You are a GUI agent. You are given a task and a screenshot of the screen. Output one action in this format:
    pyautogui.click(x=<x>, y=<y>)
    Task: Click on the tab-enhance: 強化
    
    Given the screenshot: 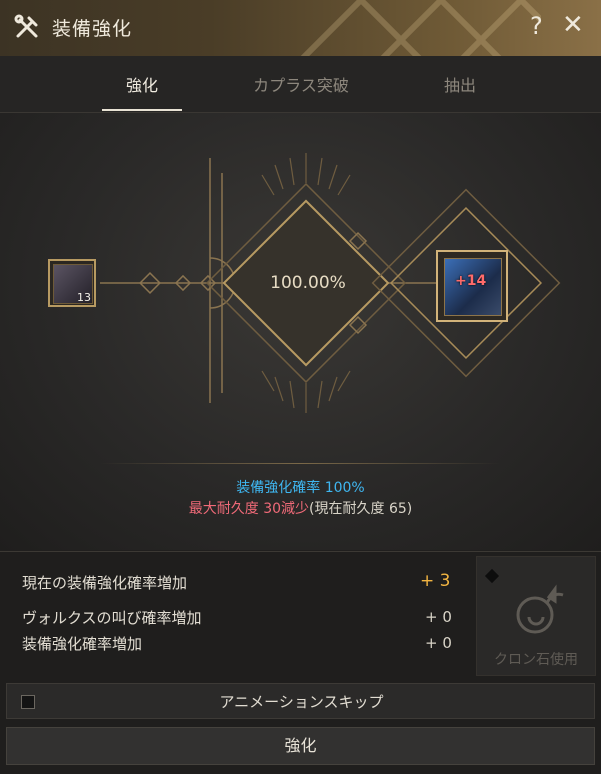 What is the action you would take?
    pyautogui.click(x=142, y=84)
    